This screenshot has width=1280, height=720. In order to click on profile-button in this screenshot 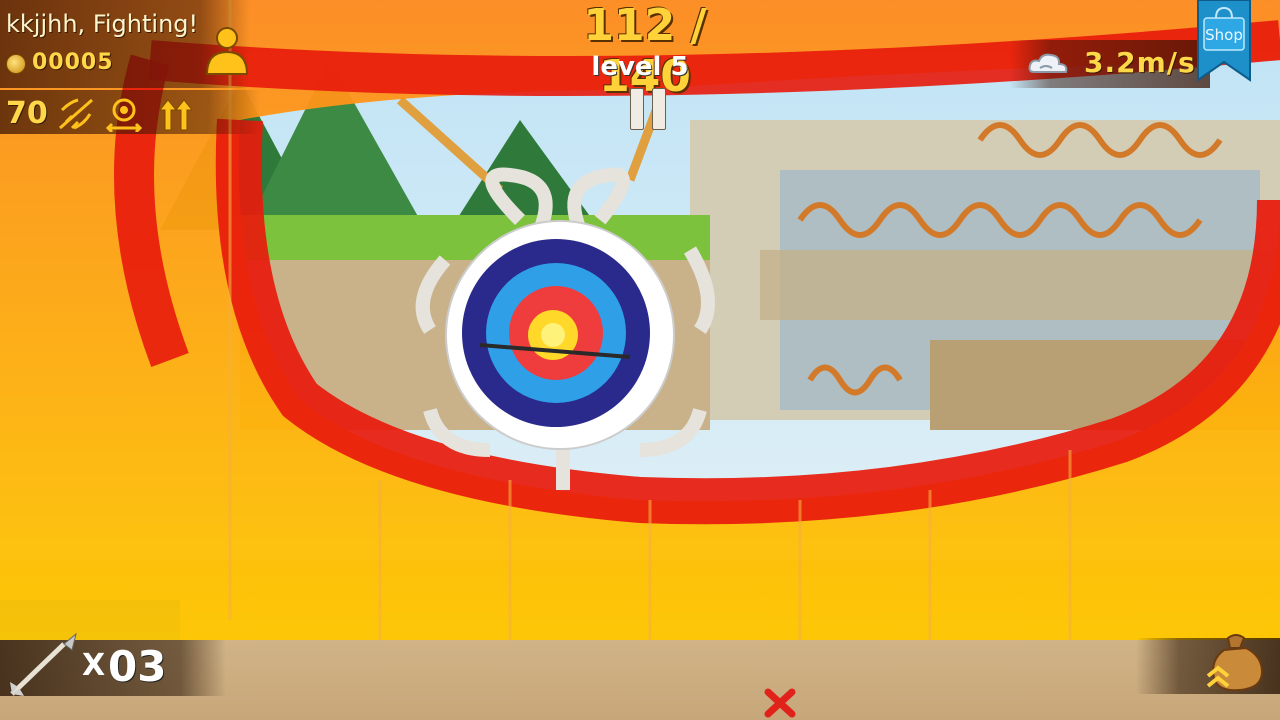, I will do `click(227, 50)`.